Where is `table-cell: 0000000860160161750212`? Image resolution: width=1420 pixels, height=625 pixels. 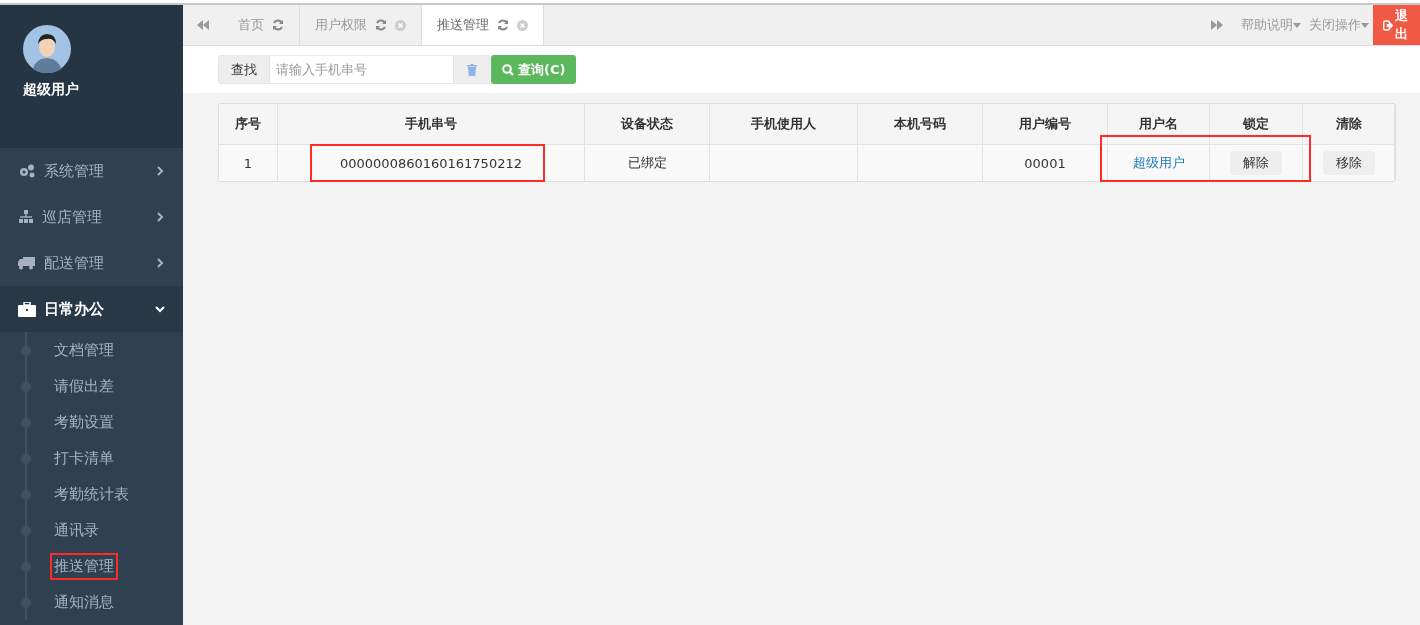
table-cell: 0000000860160161750212 is located at coordinates (431, 163).